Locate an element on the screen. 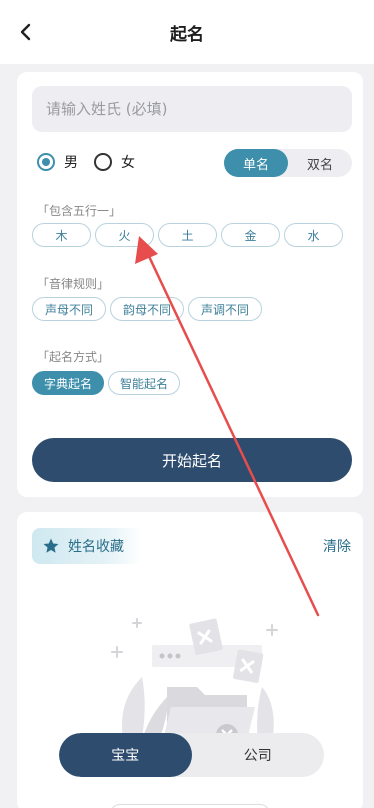 The image size is (374, 808). star-icon is located at coordinates (51, 545).